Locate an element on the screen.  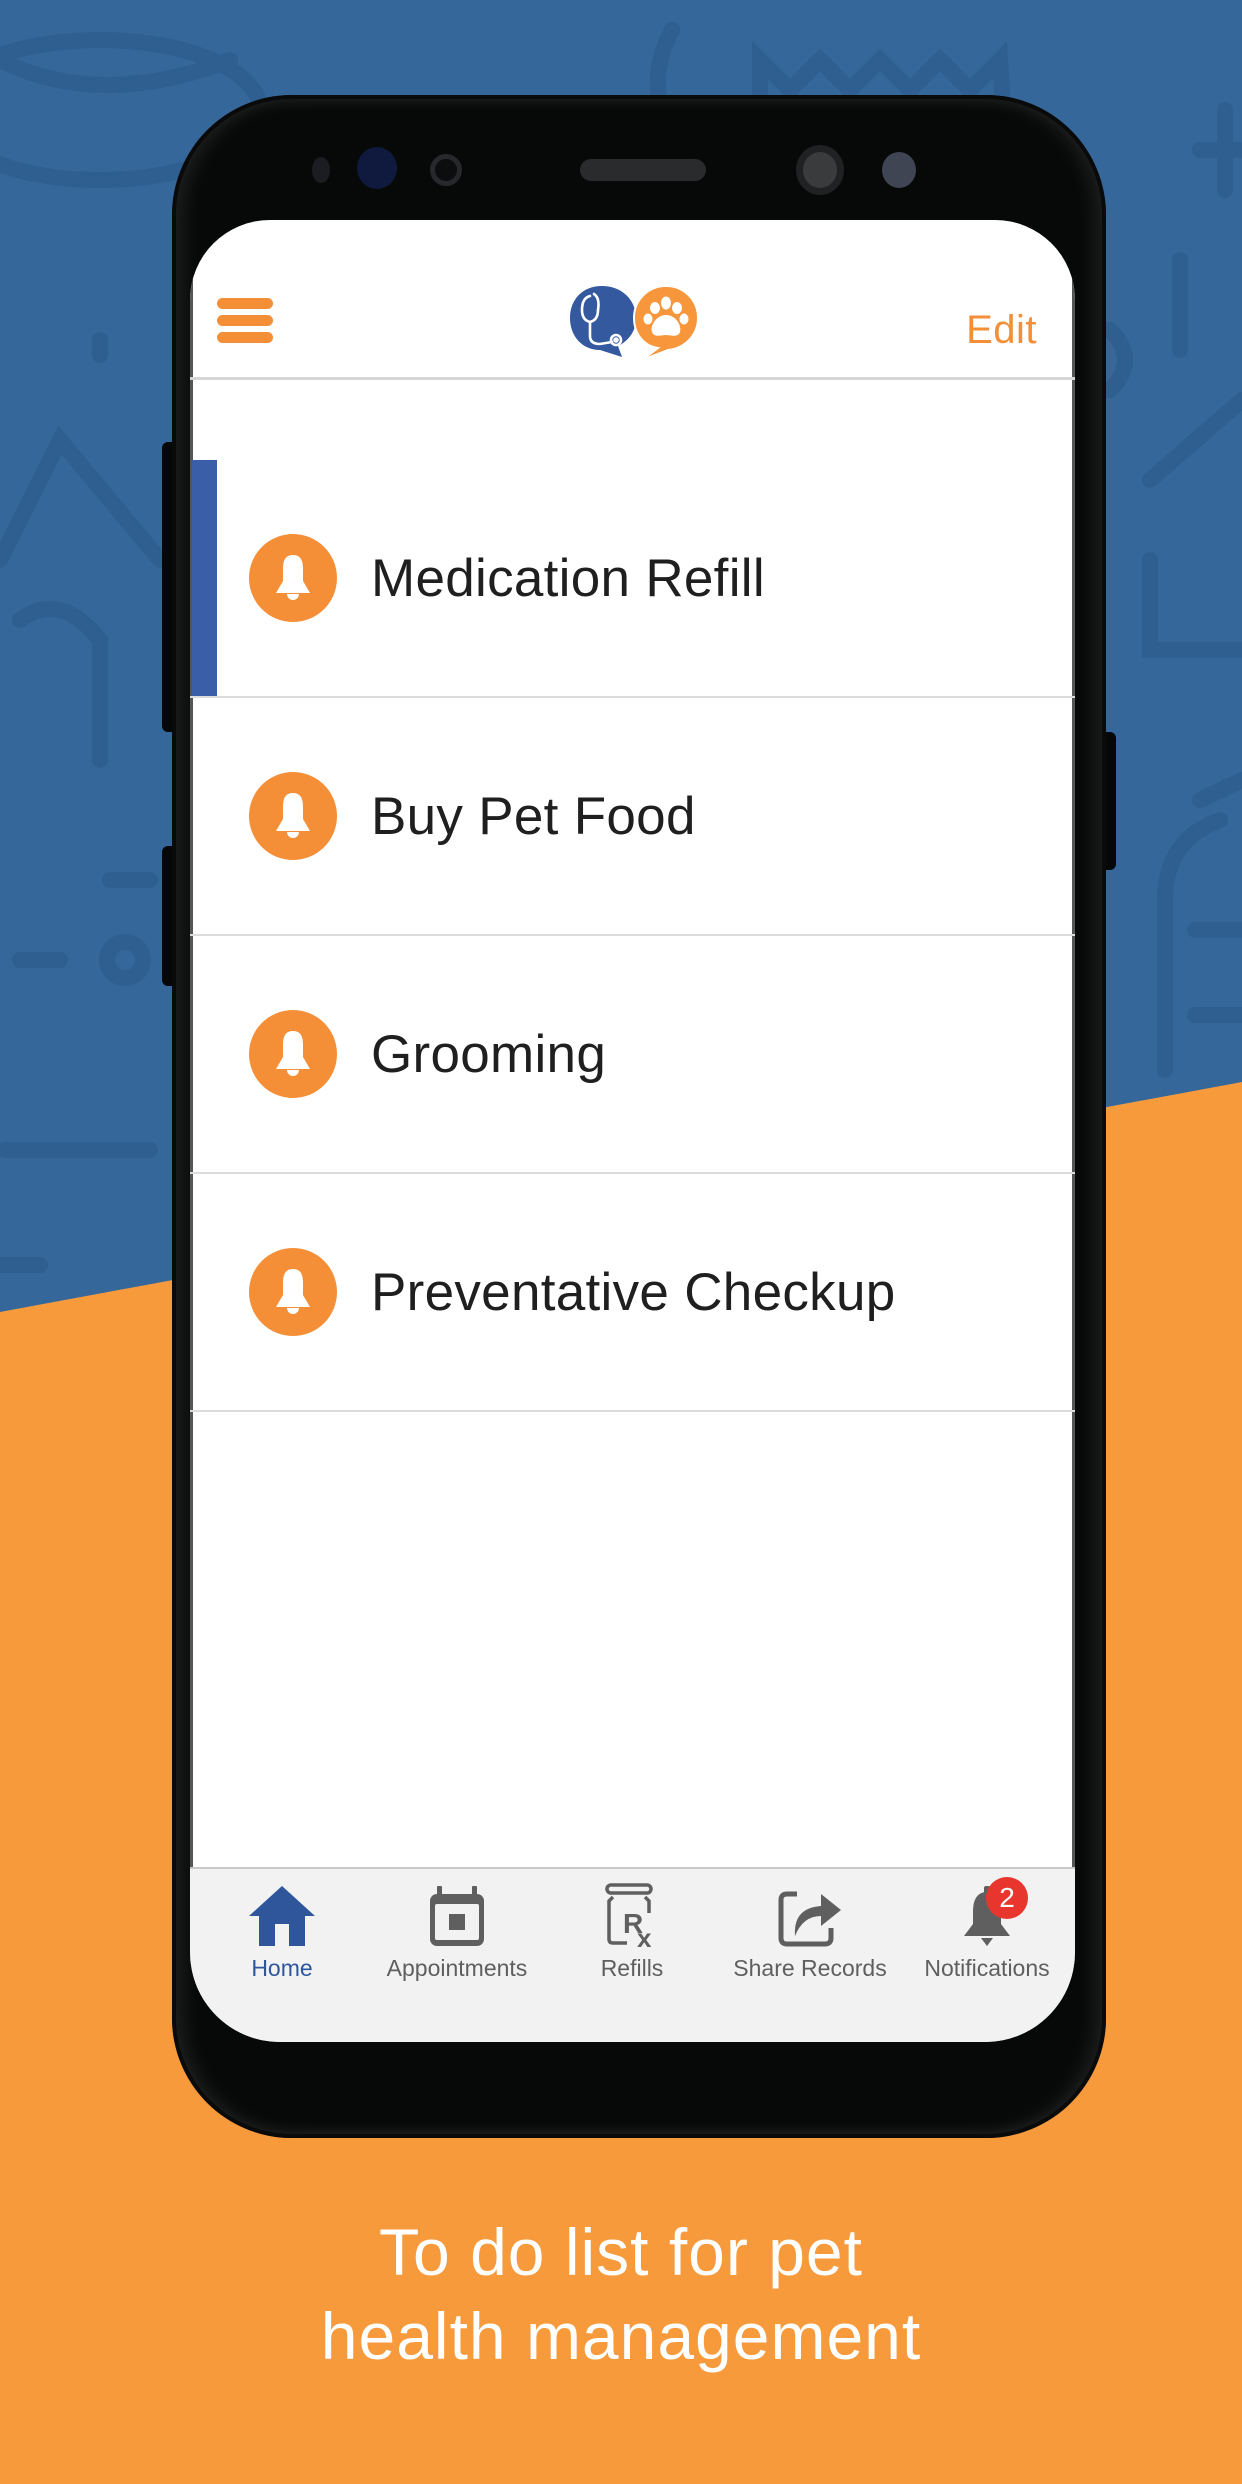
share-icon is located at coordinates (809, 1919).